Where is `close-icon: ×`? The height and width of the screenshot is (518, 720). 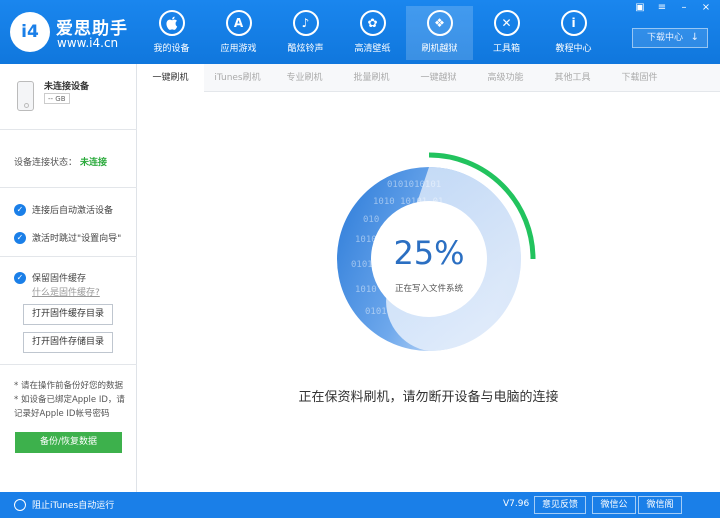 close-icon: × is located at coordinates (706, 8).